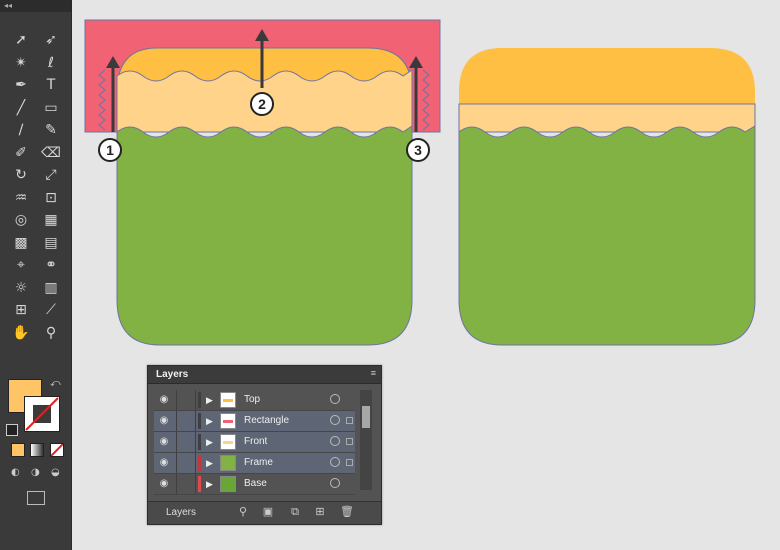 This screenshot has height=550, width=780. I want to click on layers-panel-titlebar: Layers ≡, so click(264, 375).